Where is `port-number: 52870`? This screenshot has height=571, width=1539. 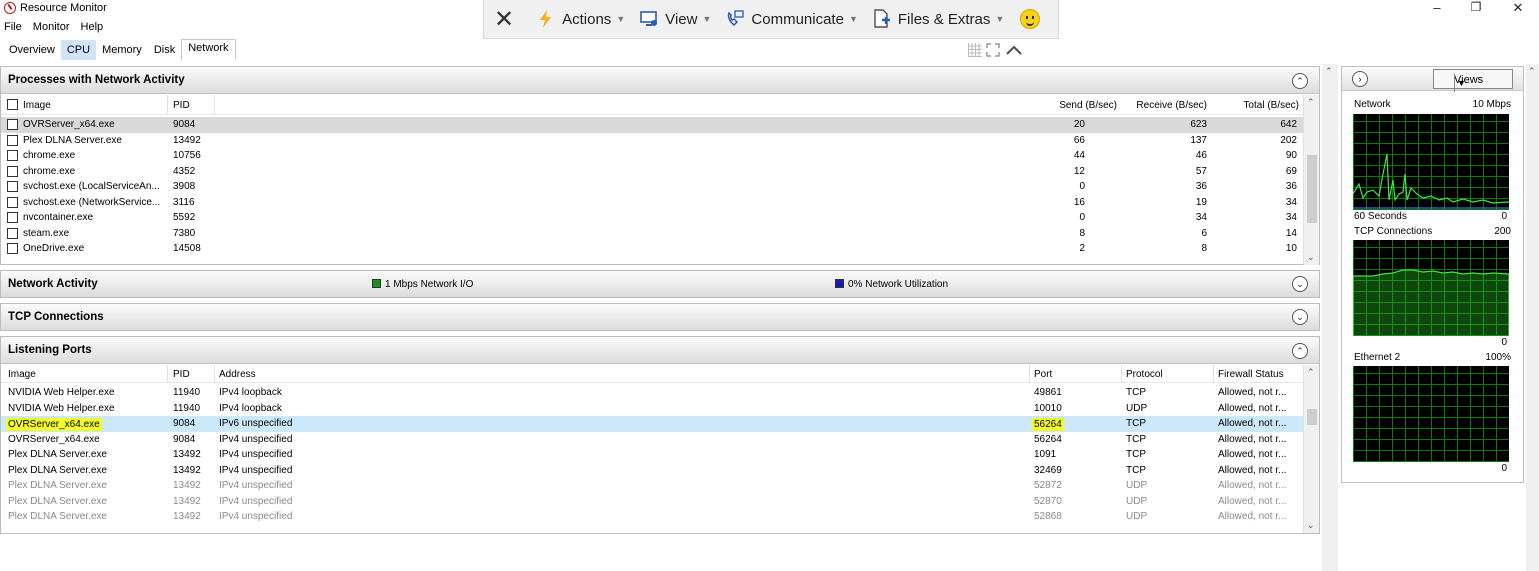 port-number: 52870 is located at coordinates (1048, 501).